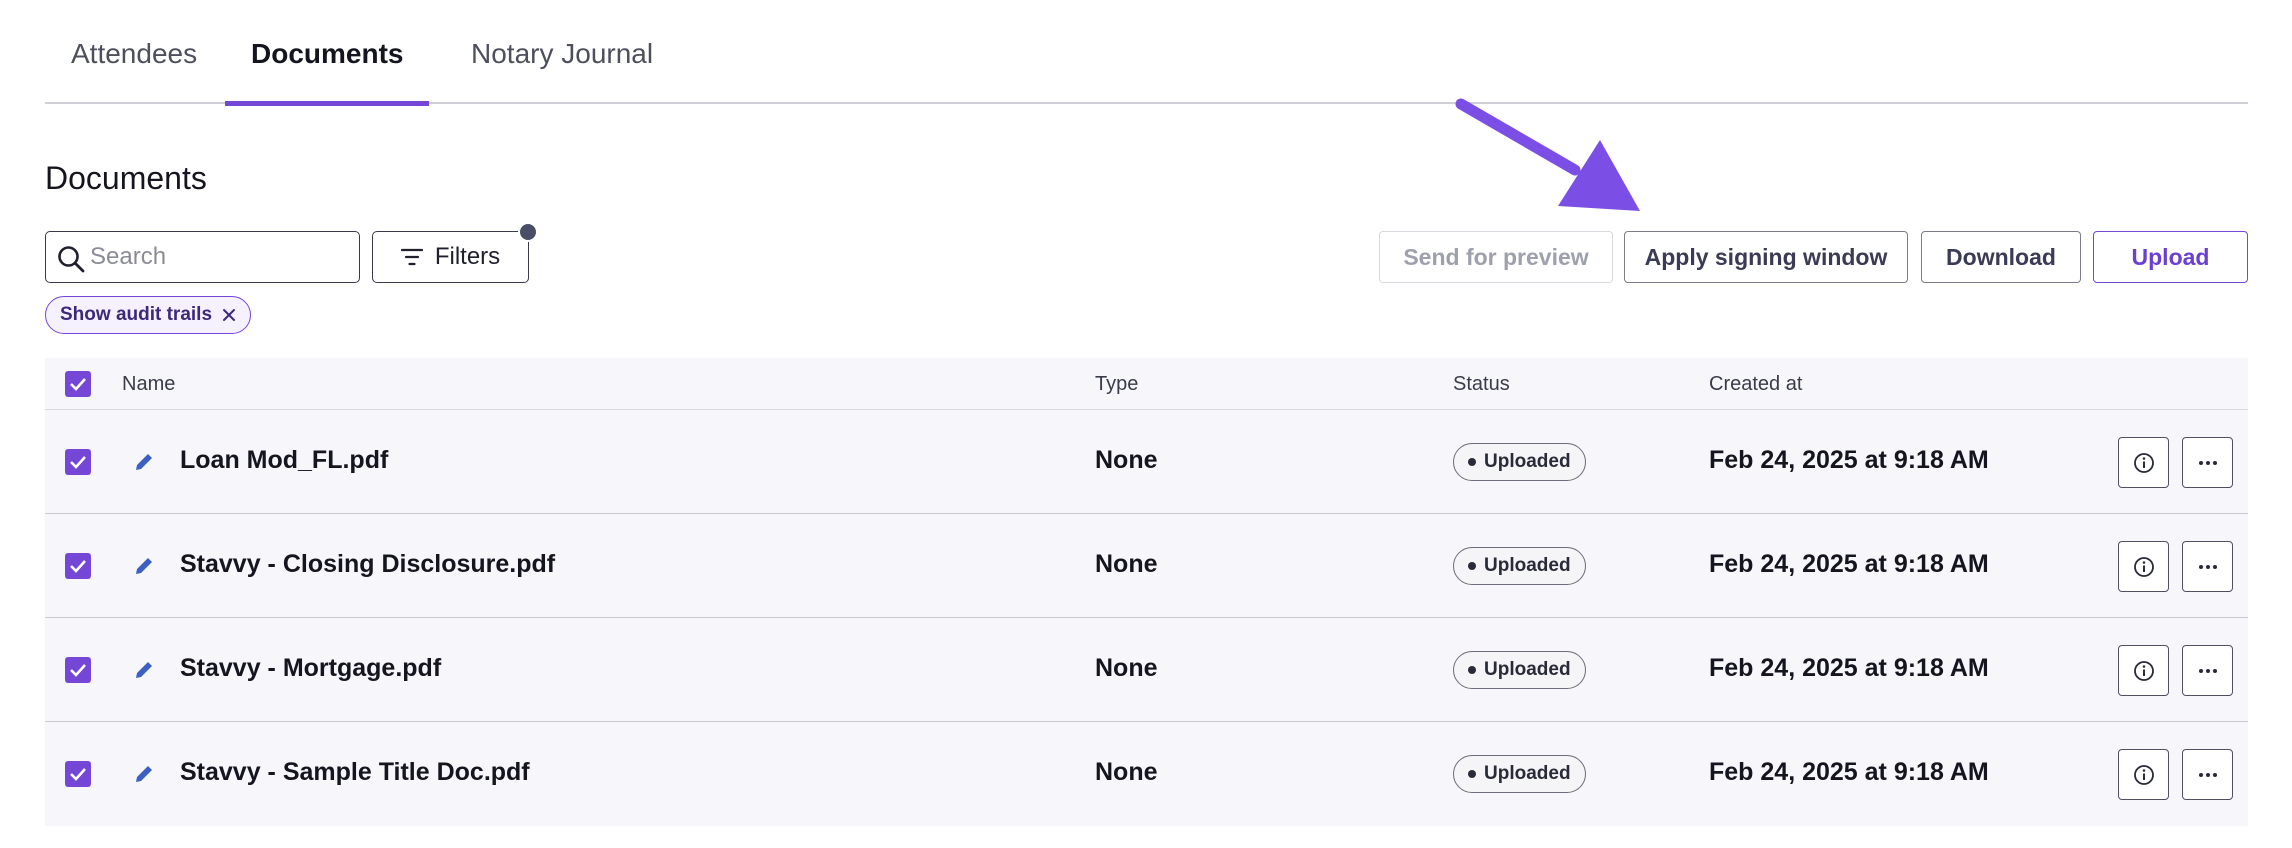 The image size is (2292, 848). What do you see at coordinates (327, 72) in the screenshot?
I see `tab-documents: Documents` at bounding box center [327, 72].